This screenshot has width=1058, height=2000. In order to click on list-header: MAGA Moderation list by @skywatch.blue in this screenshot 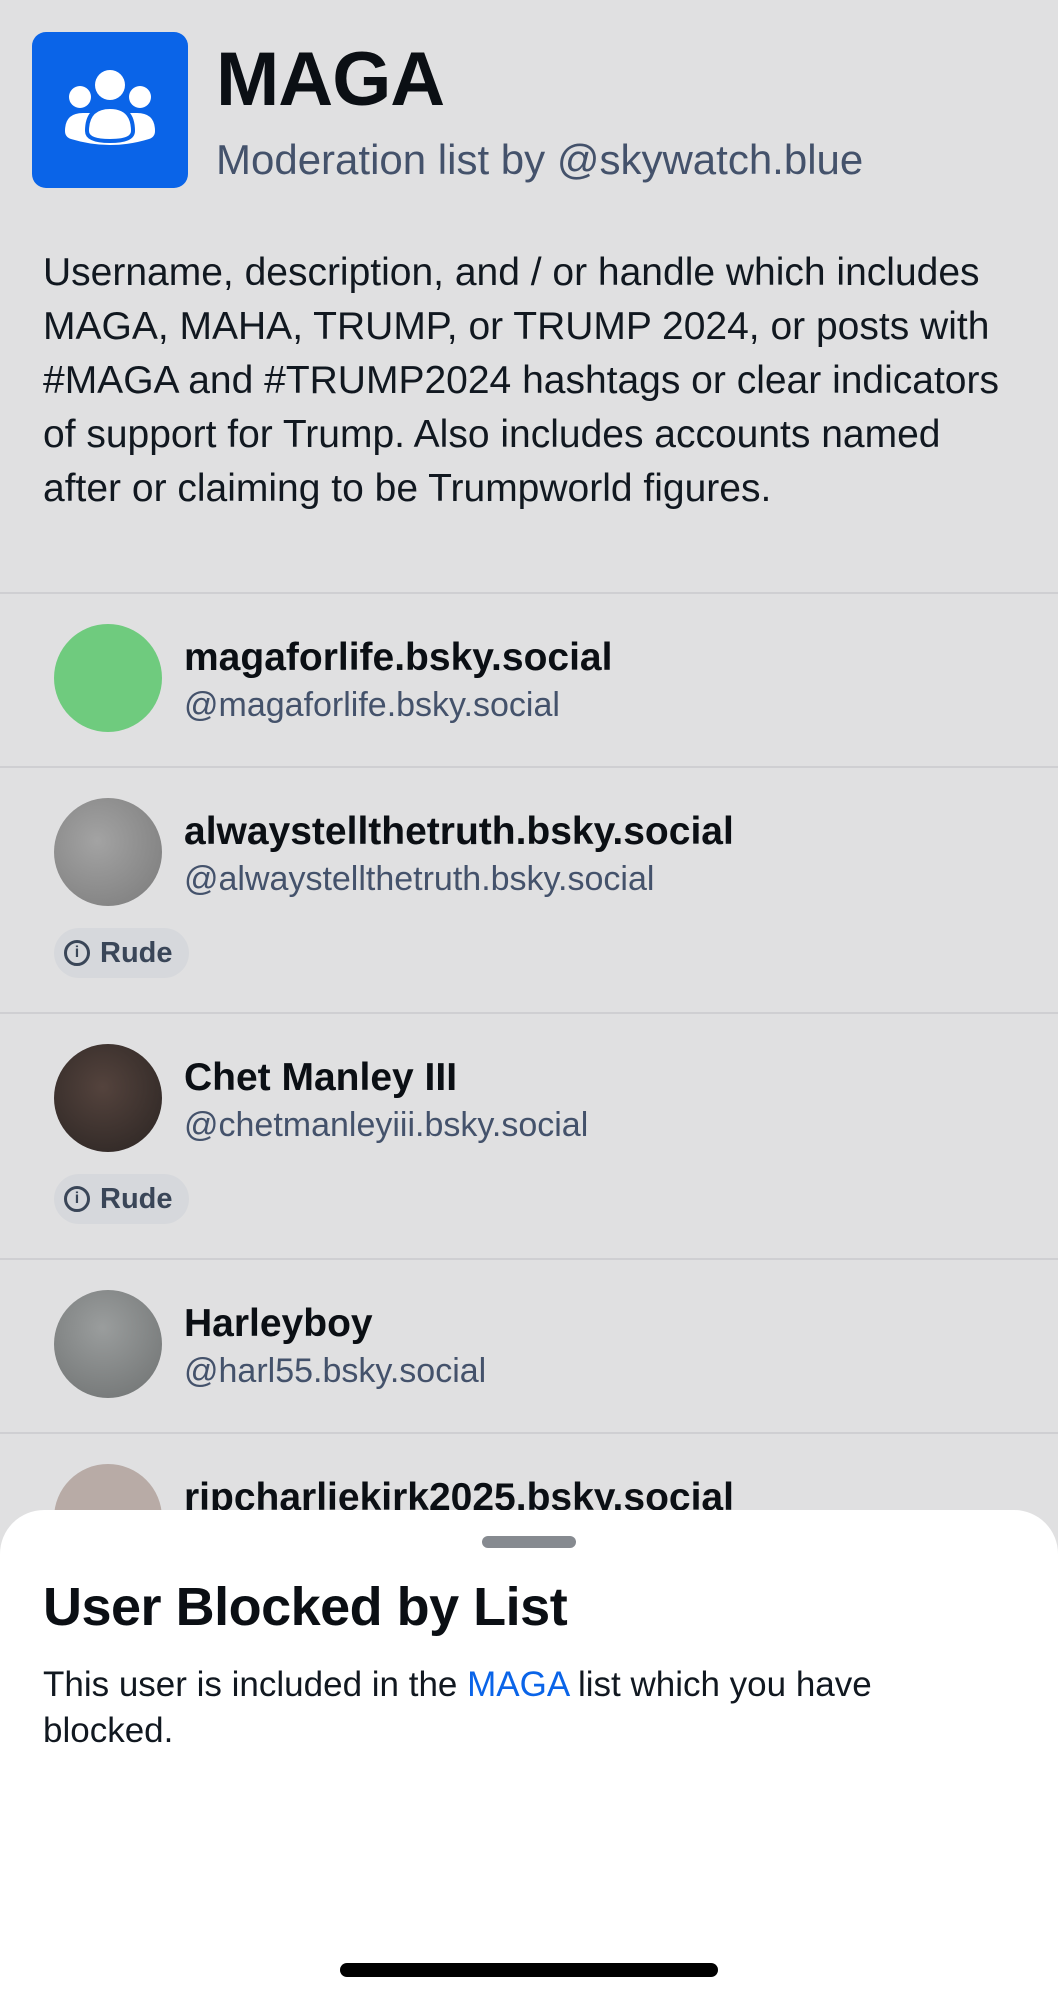, I will do `click(529, 110)`.